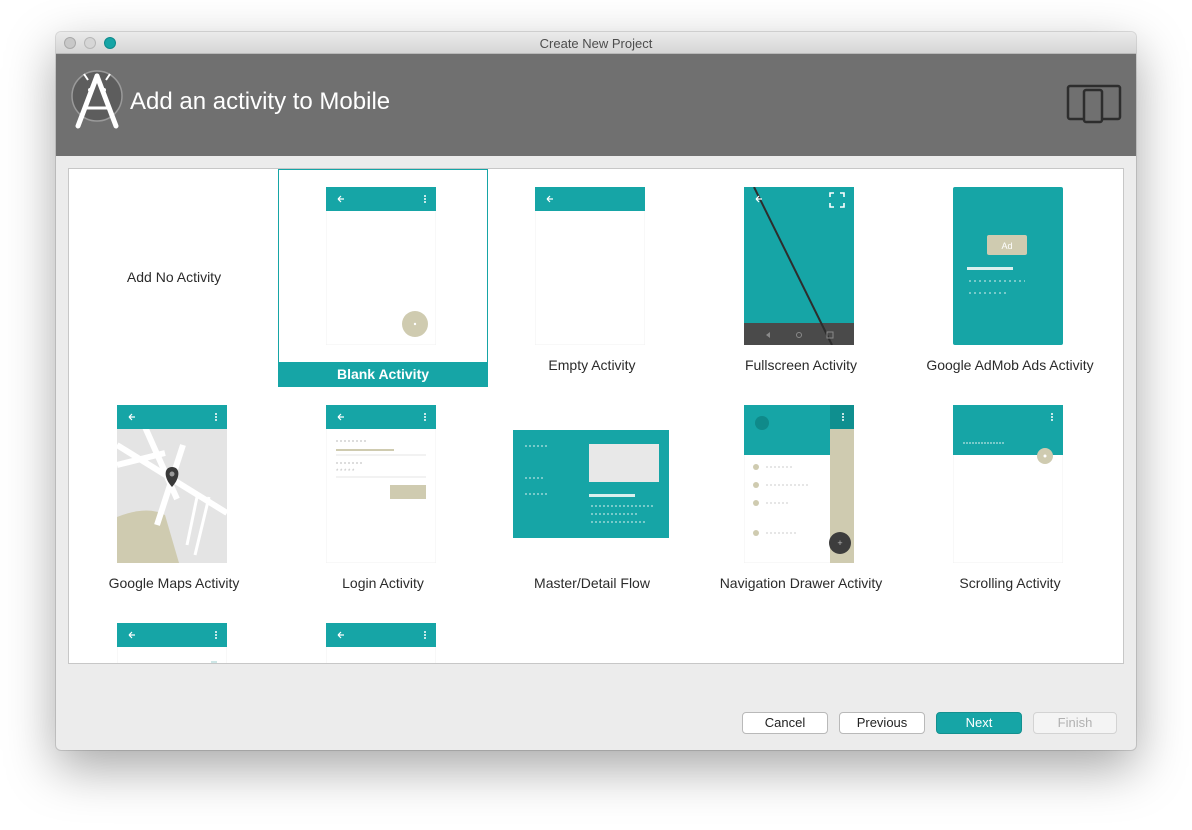  I want to click on window-title: Create New Project, so click(596, 43).